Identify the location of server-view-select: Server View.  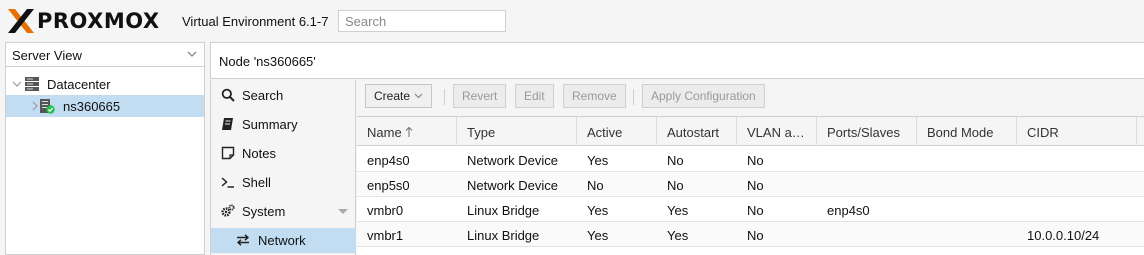
(105, 55).